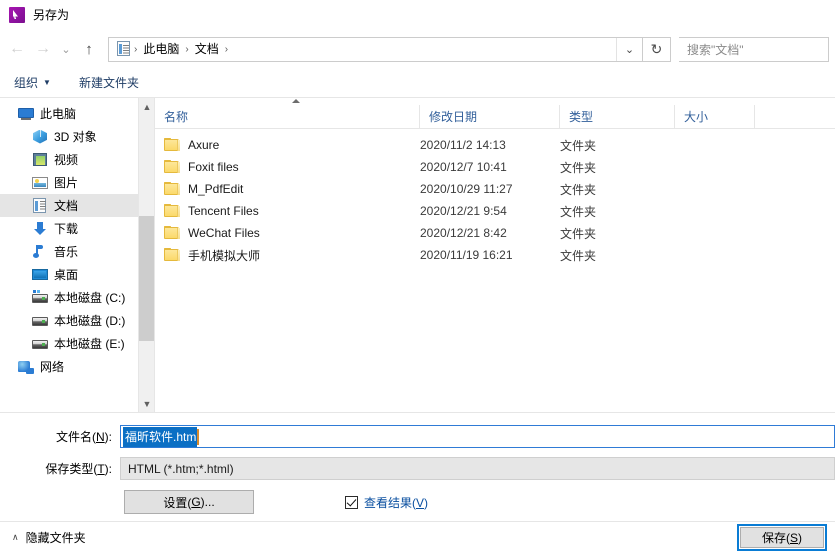 The width and height of the screenshot is (835, 553). I want to click on sidebar-item-label: 下载, so click(66, 229).